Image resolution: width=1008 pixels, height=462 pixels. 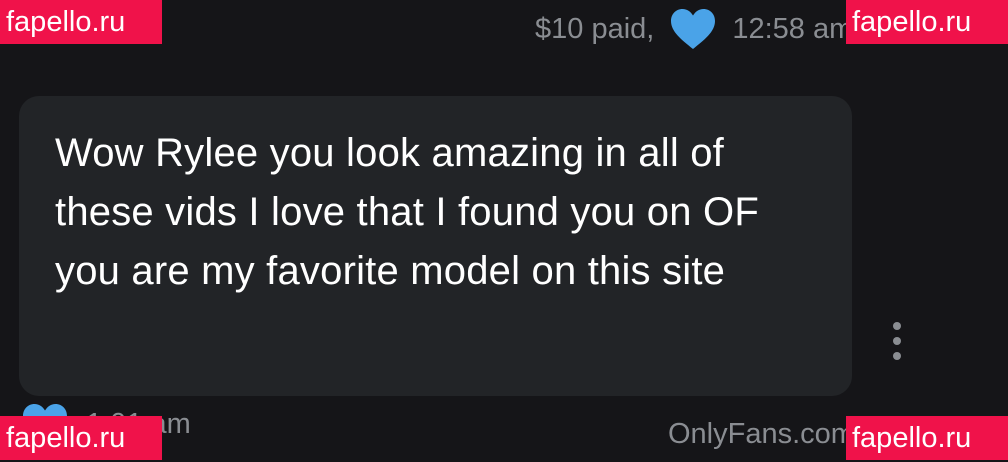 What do you see at coordinates (761, 434) in the screenshot?
I see `site-watermark: OnlyFans.com` at bounding box center [761, 434].